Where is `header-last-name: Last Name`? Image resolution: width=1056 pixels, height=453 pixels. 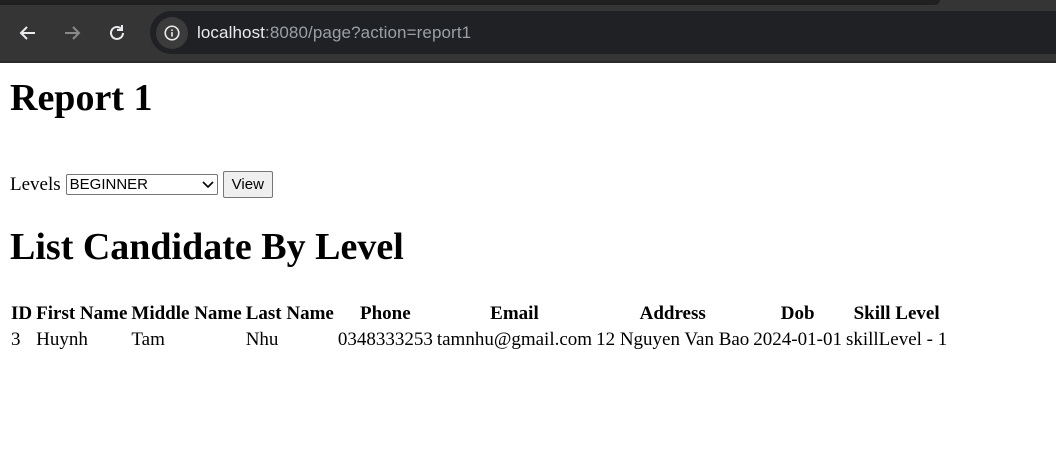
header-last-name: Last Name is located at coordinates (289, 313).